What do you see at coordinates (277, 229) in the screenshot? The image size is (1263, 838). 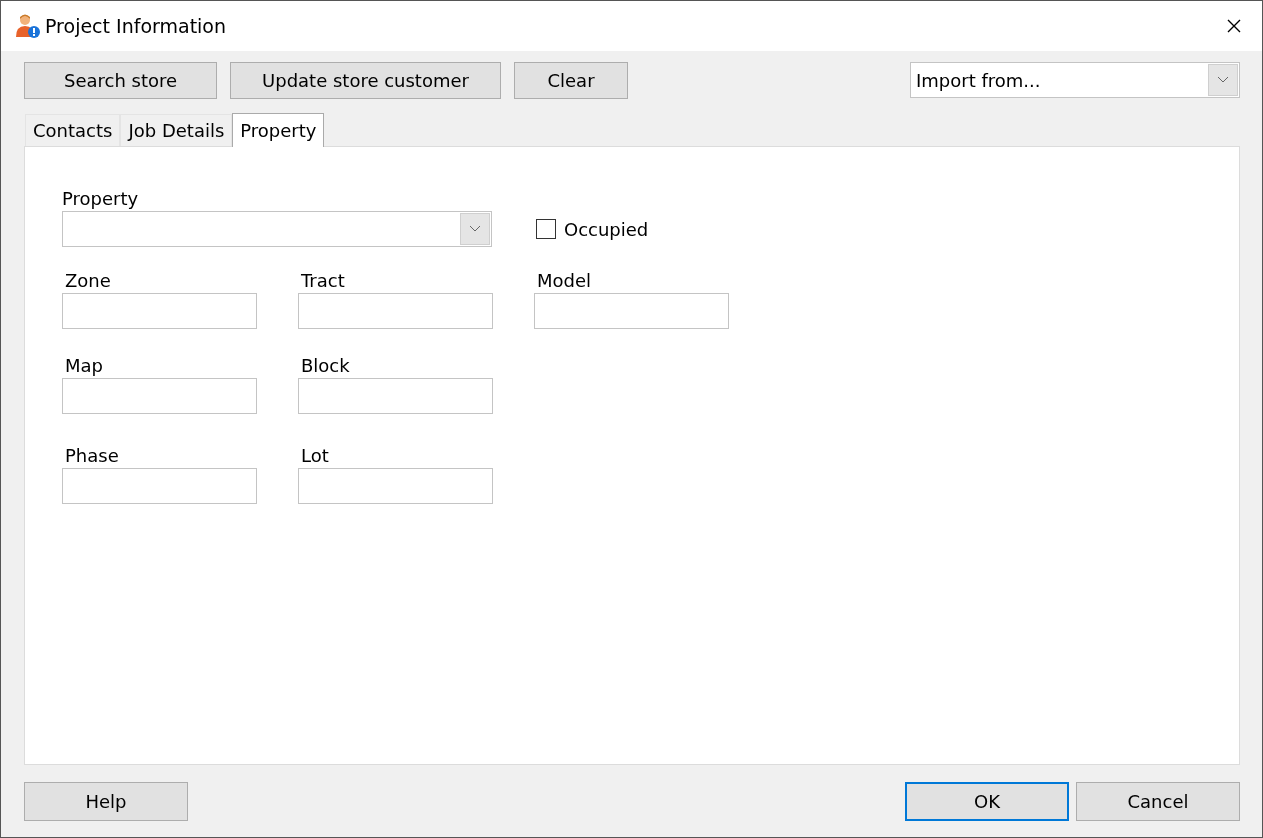 I see `property-dropdown` at bounding box center [277, 229].